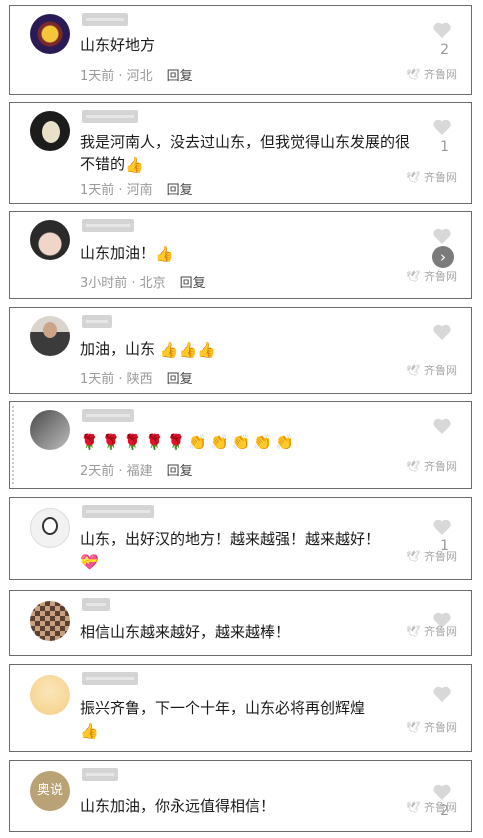 The height and width of the screenshot is (838, 483). What do you see at coordinates (116, 379) in the screenshot?
I see `comment-time: 1天前 · 陕西` at bounding box center [116, 379].